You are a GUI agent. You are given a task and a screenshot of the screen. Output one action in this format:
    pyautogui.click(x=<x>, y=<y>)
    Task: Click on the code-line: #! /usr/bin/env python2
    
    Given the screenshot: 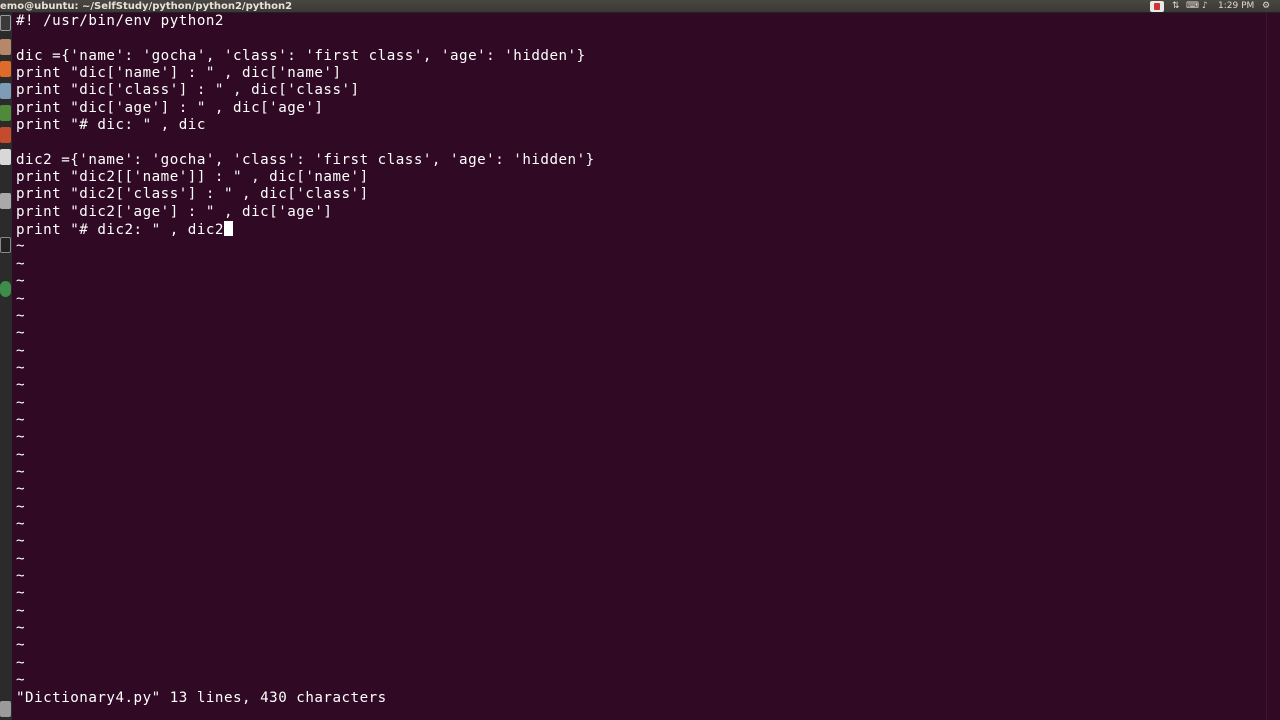 What is the action you would take?
    pyautogui.click(x=120, y=21)
    